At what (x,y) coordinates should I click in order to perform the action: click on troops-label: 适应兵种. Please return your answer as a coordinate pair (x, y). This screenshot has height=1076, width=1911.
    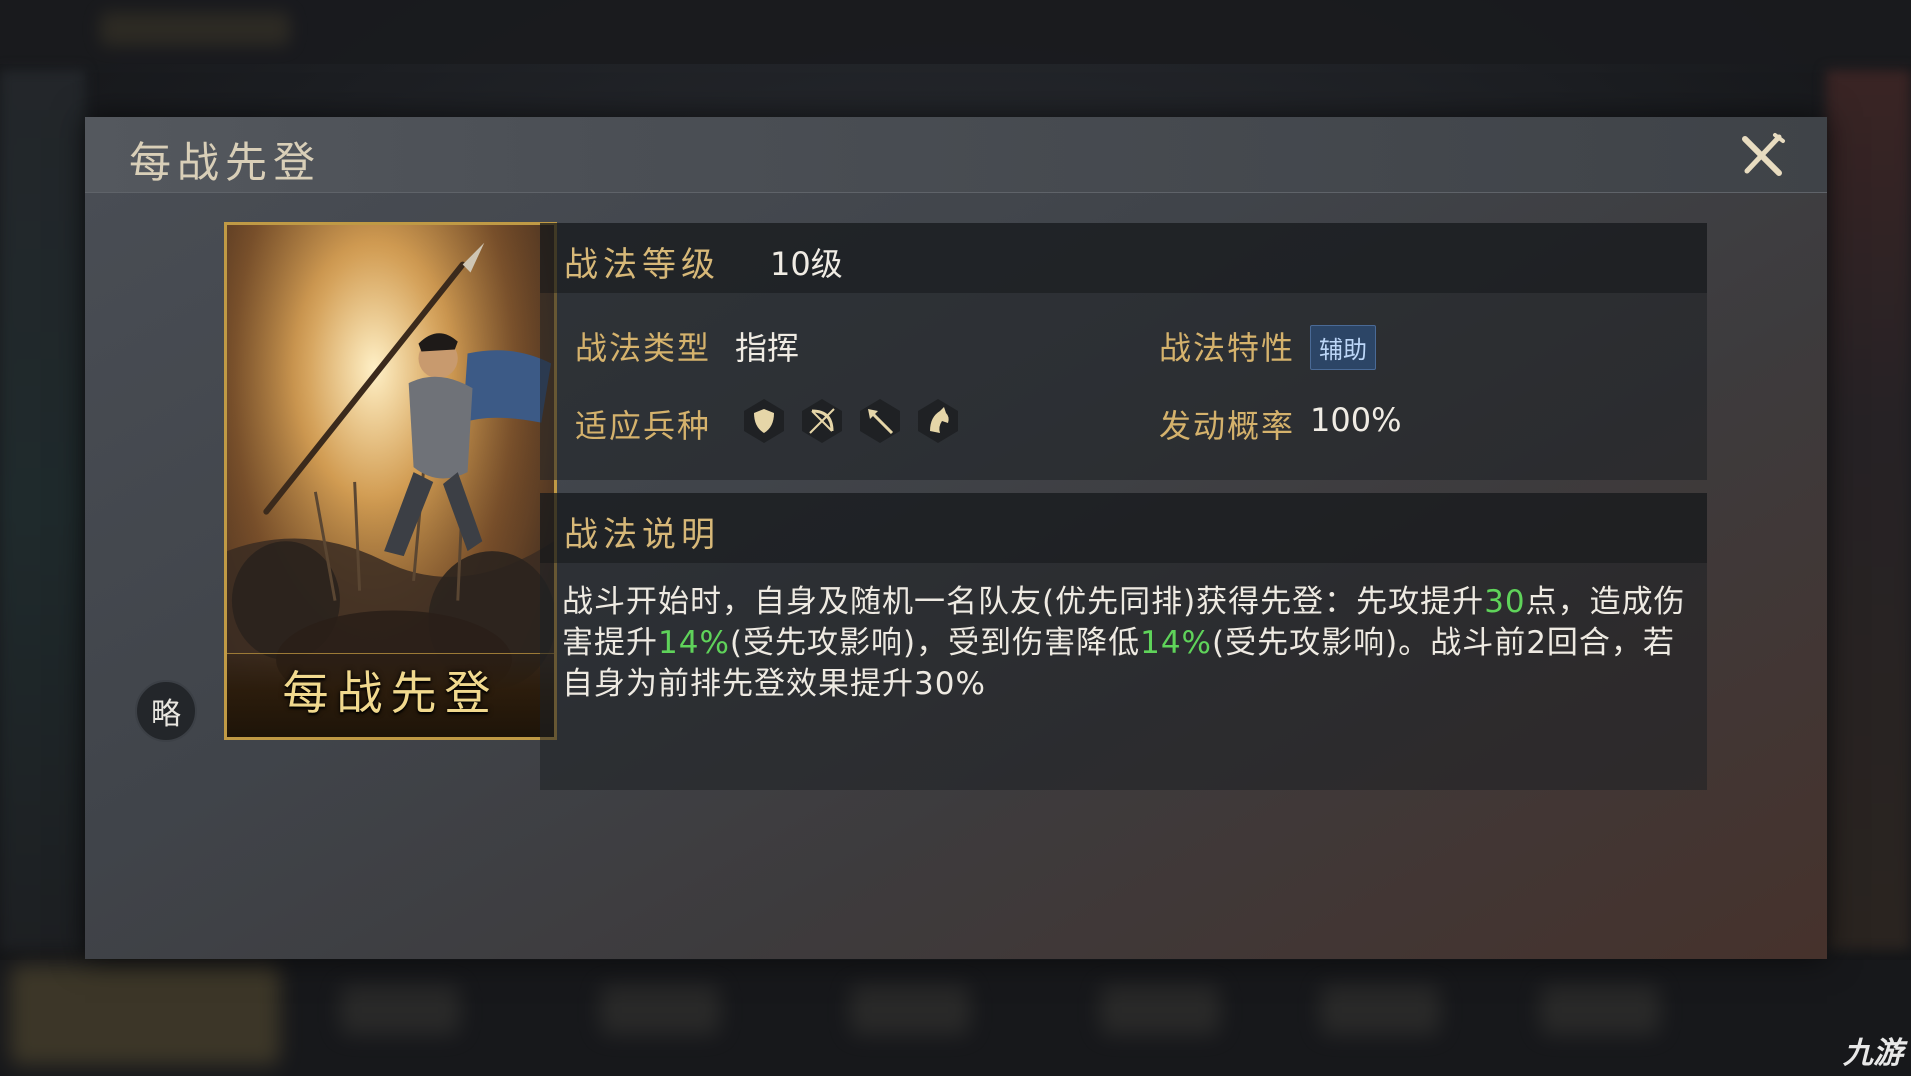
    Looking at the image, I should click on (643, 426).